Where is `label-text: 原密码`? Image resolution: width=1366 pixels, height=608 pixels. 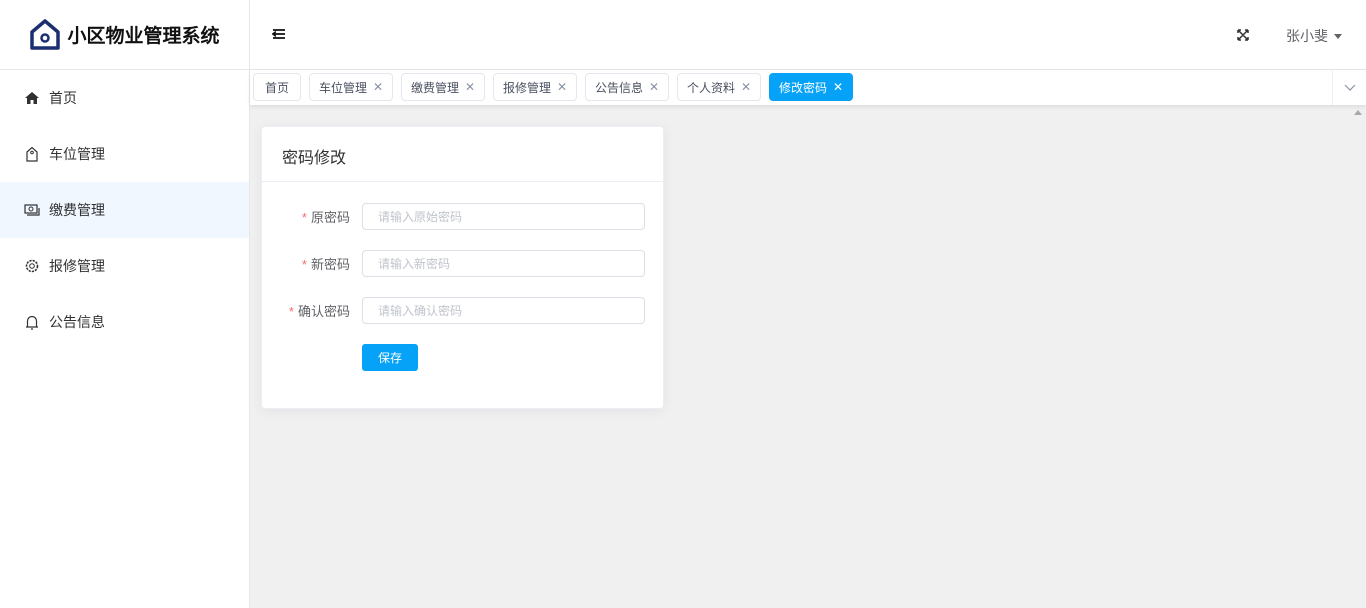 label-text: 原密码 is located at coordinates (330, 217).